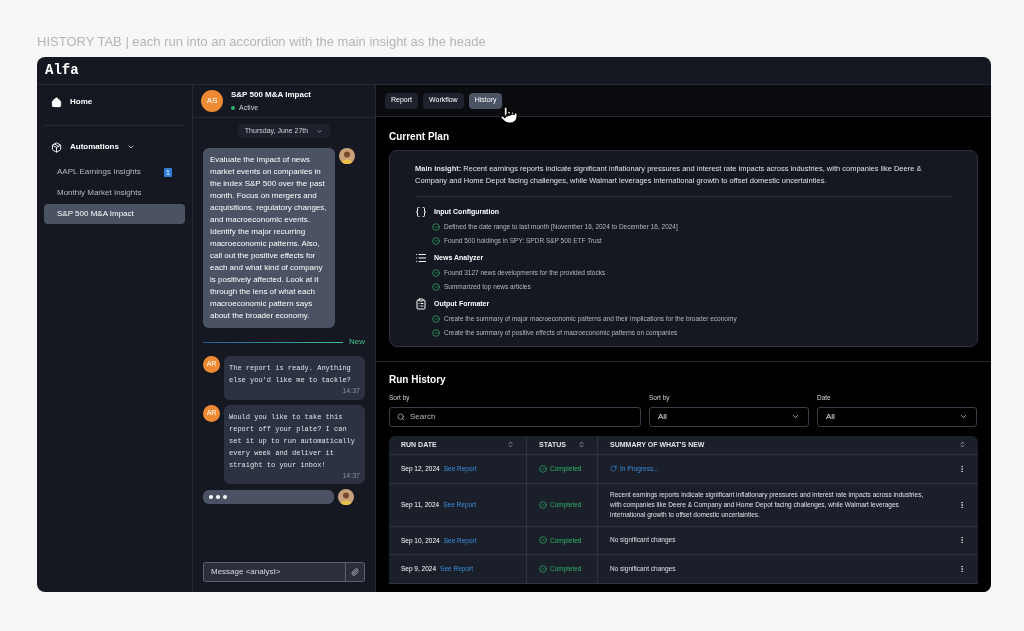 The width and height of the screenshot is (1024, 631). I want to click on avatar: AS, so click(212, 101).